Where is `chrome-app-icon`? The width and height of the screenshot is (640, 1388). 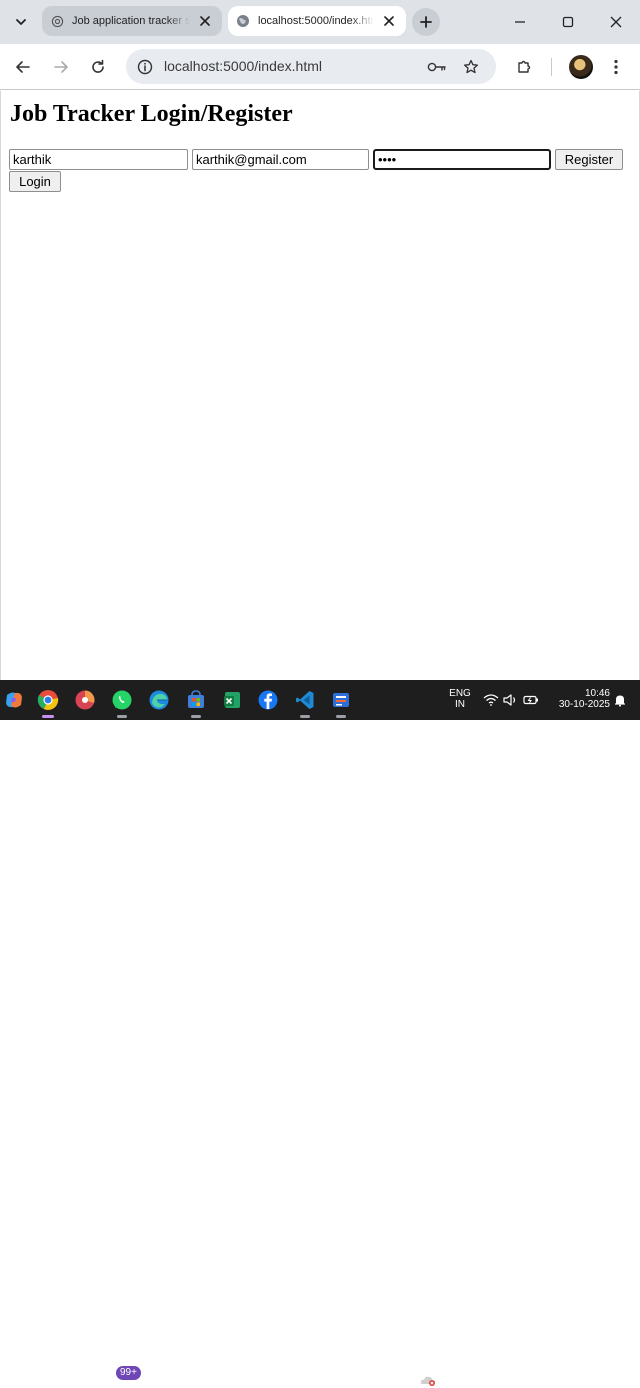 chrome-app-icon is located at coordinates (48, 702).